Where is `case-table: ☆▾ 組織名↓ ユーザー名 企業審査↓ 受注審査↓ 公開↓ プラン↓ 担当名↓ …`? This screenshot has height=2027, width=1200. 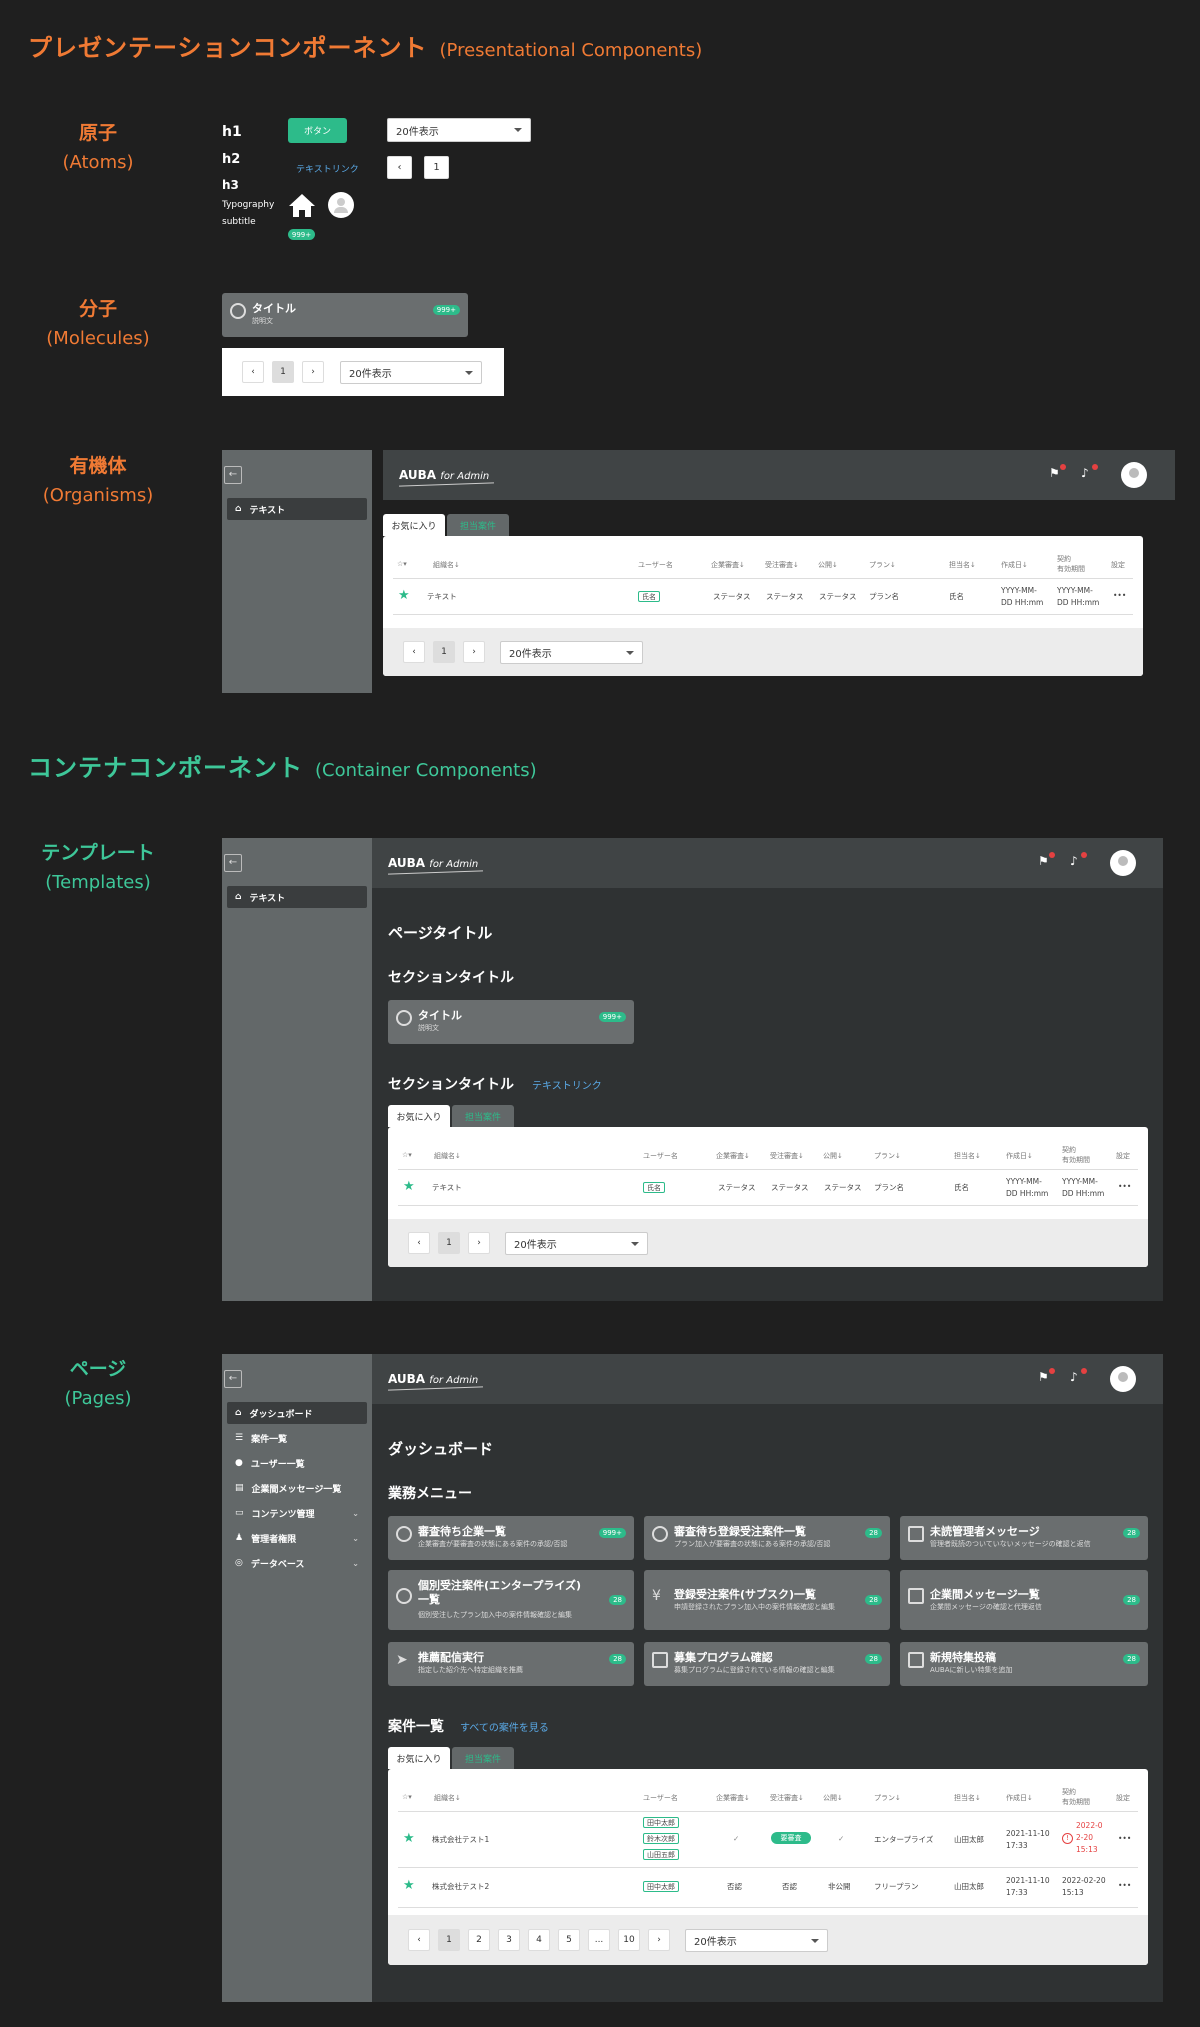 case-table: ☆▾ 組織名↓ ユーザー名 企業審査↓ 受注審査↓ 公開↓ プラン↓ 担当名↓ … is located at coordinates (768, 1197).